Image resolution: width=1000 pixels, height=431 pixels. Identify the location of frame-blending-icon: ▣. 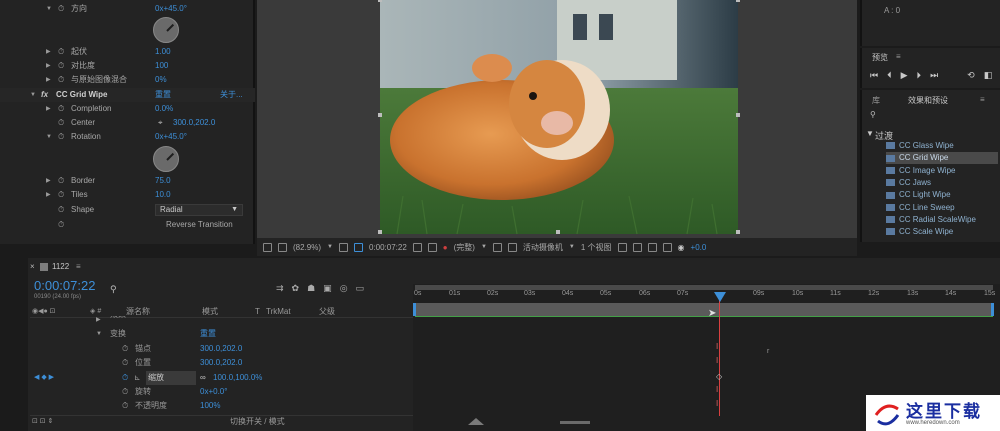
(327, 288).